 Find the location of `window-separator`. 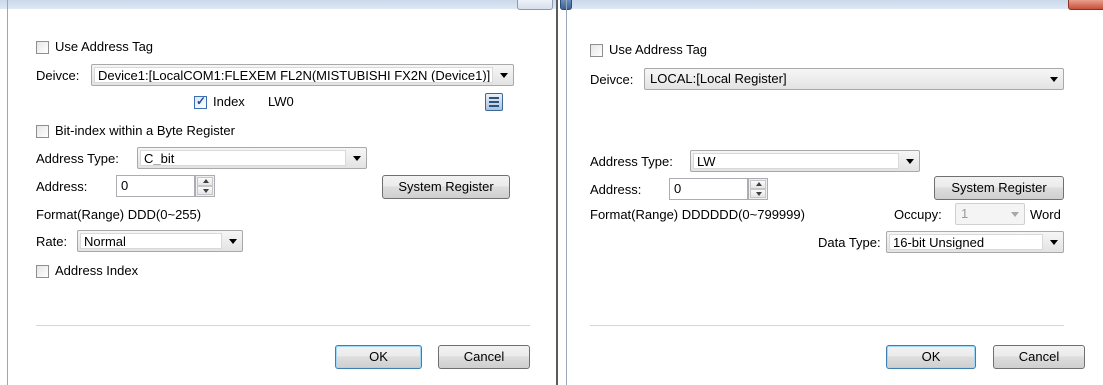

window-separator is located at coordinates (557, 192).